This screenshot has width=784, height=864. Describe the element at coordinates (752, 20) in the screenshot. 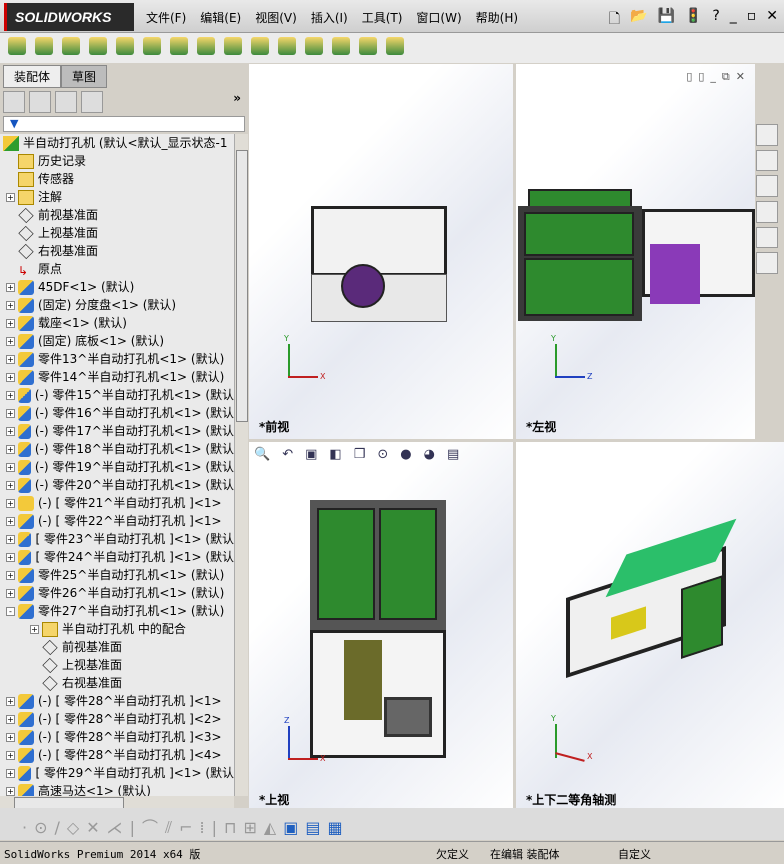

I see `restore-icon: ▫` at that location.